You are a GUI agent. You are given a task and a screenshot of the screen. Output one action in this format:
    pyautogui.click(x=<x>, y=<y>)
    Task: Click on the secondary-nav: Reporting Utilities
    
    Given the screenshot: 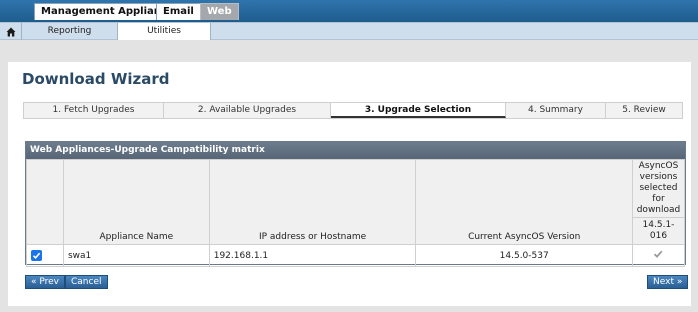 What is the action you would take?
    pyautogui.click(x=349, y=31)
    